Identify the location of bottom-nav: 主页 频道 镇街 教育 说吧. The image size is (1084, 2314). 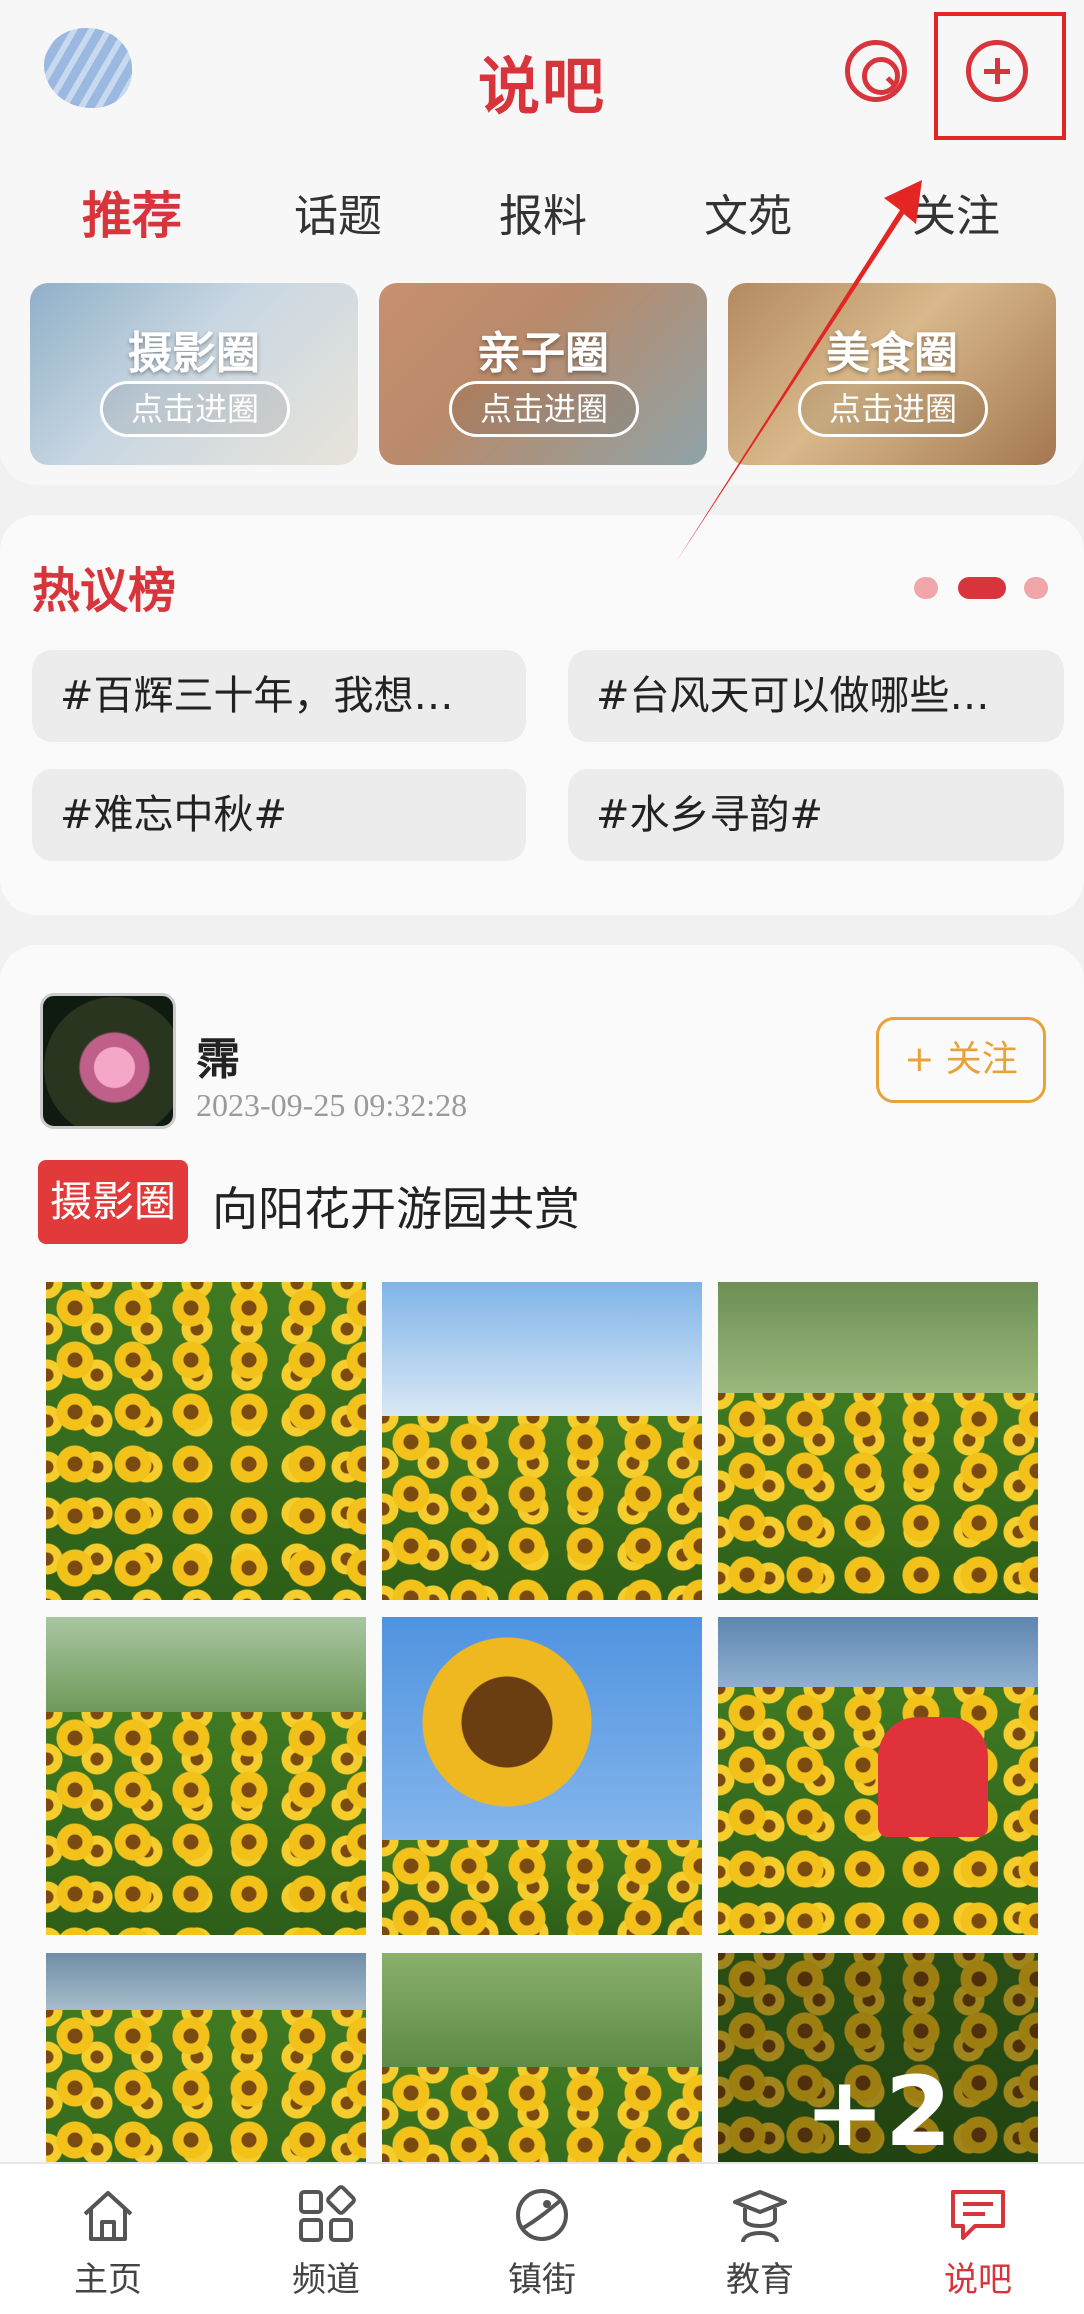
(542, 2238).